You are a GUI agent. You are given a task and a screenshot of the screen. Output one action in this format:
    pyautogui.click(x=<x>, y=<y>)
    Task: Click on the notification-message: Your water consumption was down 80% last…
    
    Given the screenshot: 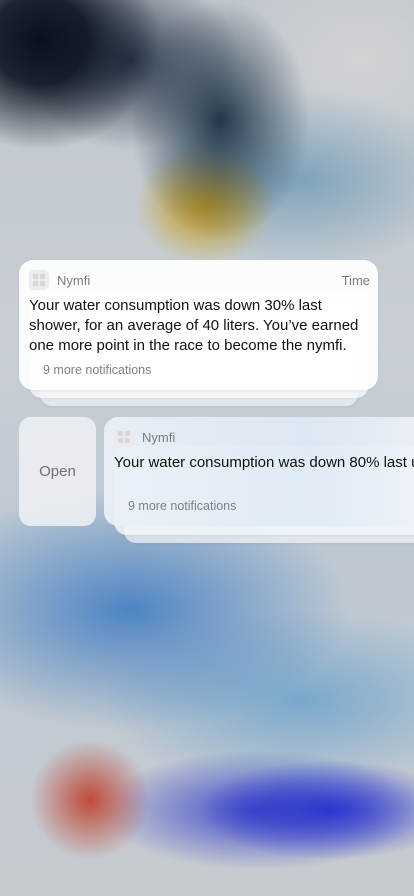 What is the action you would take?
    pyautogui.click(x=264, y=462)
    